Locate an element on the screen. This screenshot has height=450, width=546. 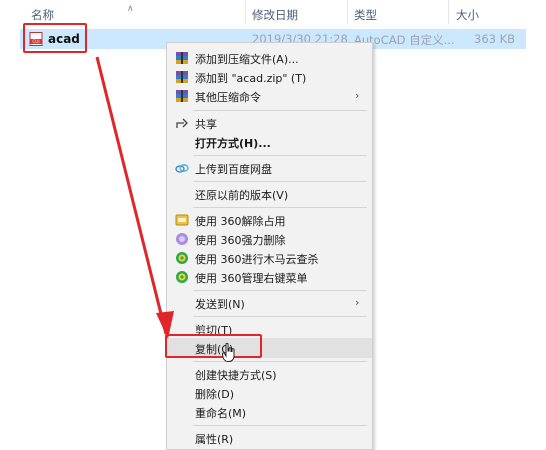
column-header-modified: 修改日期 is located at coordinates (275, 15).